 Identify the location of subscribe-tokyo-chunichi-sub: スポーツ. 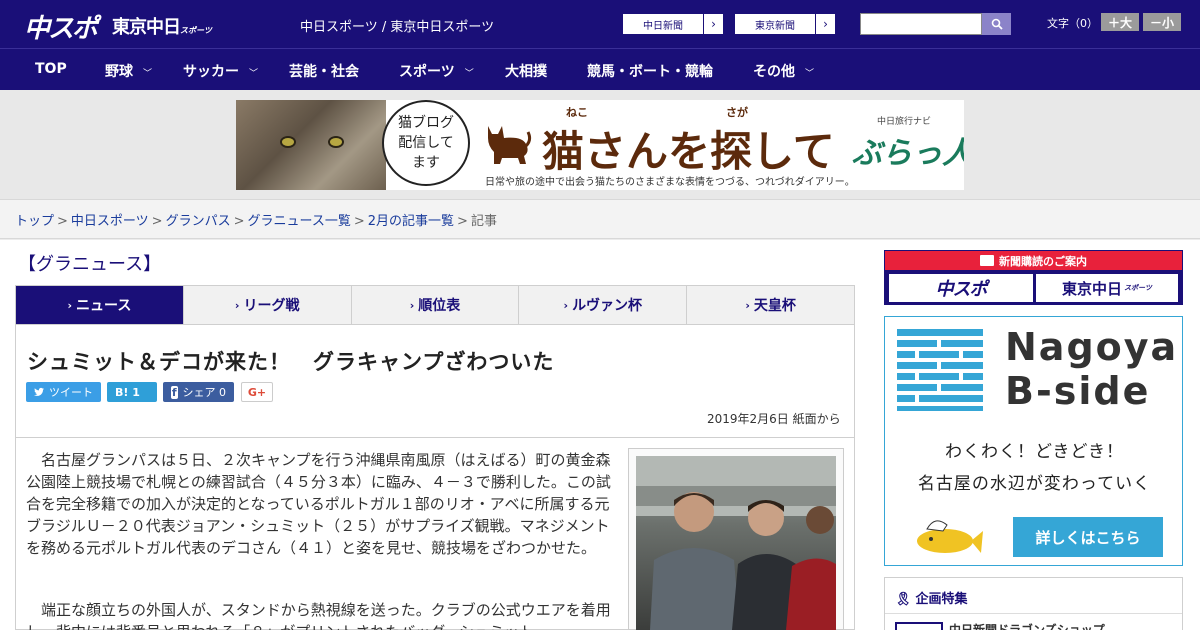
(1138, 288).